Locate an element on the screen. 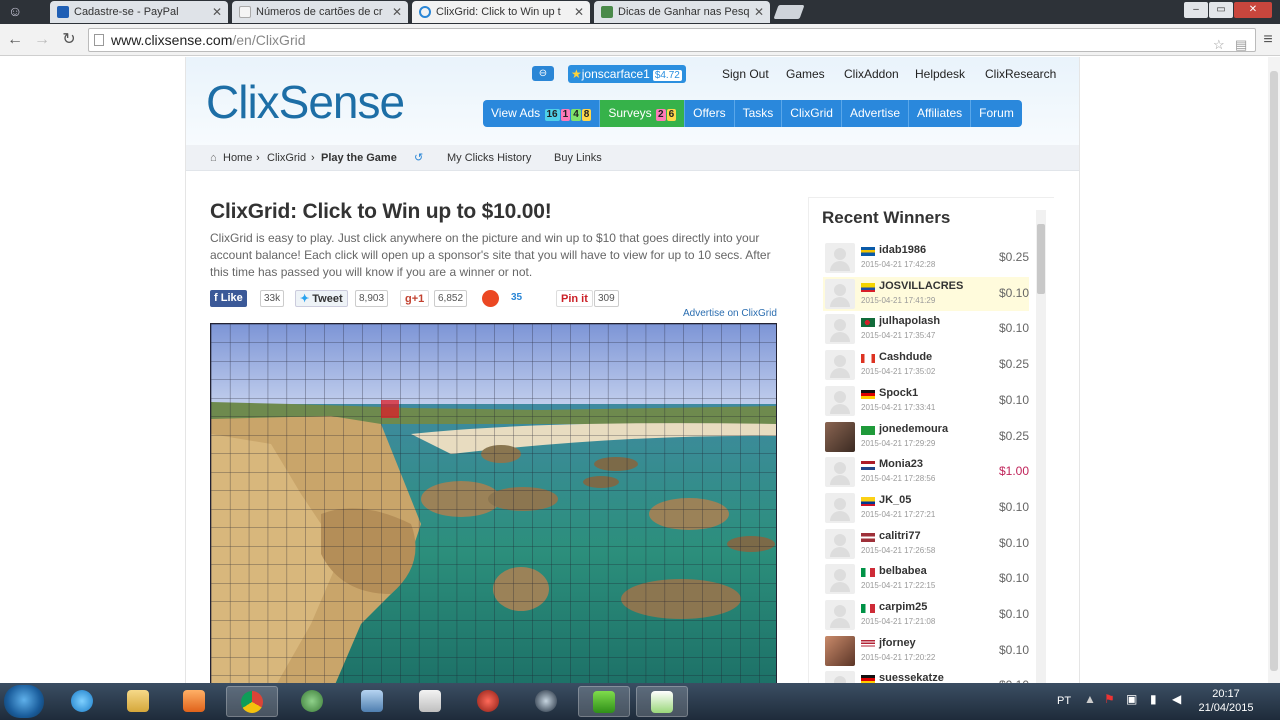 This screenshot has height=720, width=1280. address-bar: www.clixsense.com/en/ClixGrid ☆ ▤ is located at coordinates (672, 40).